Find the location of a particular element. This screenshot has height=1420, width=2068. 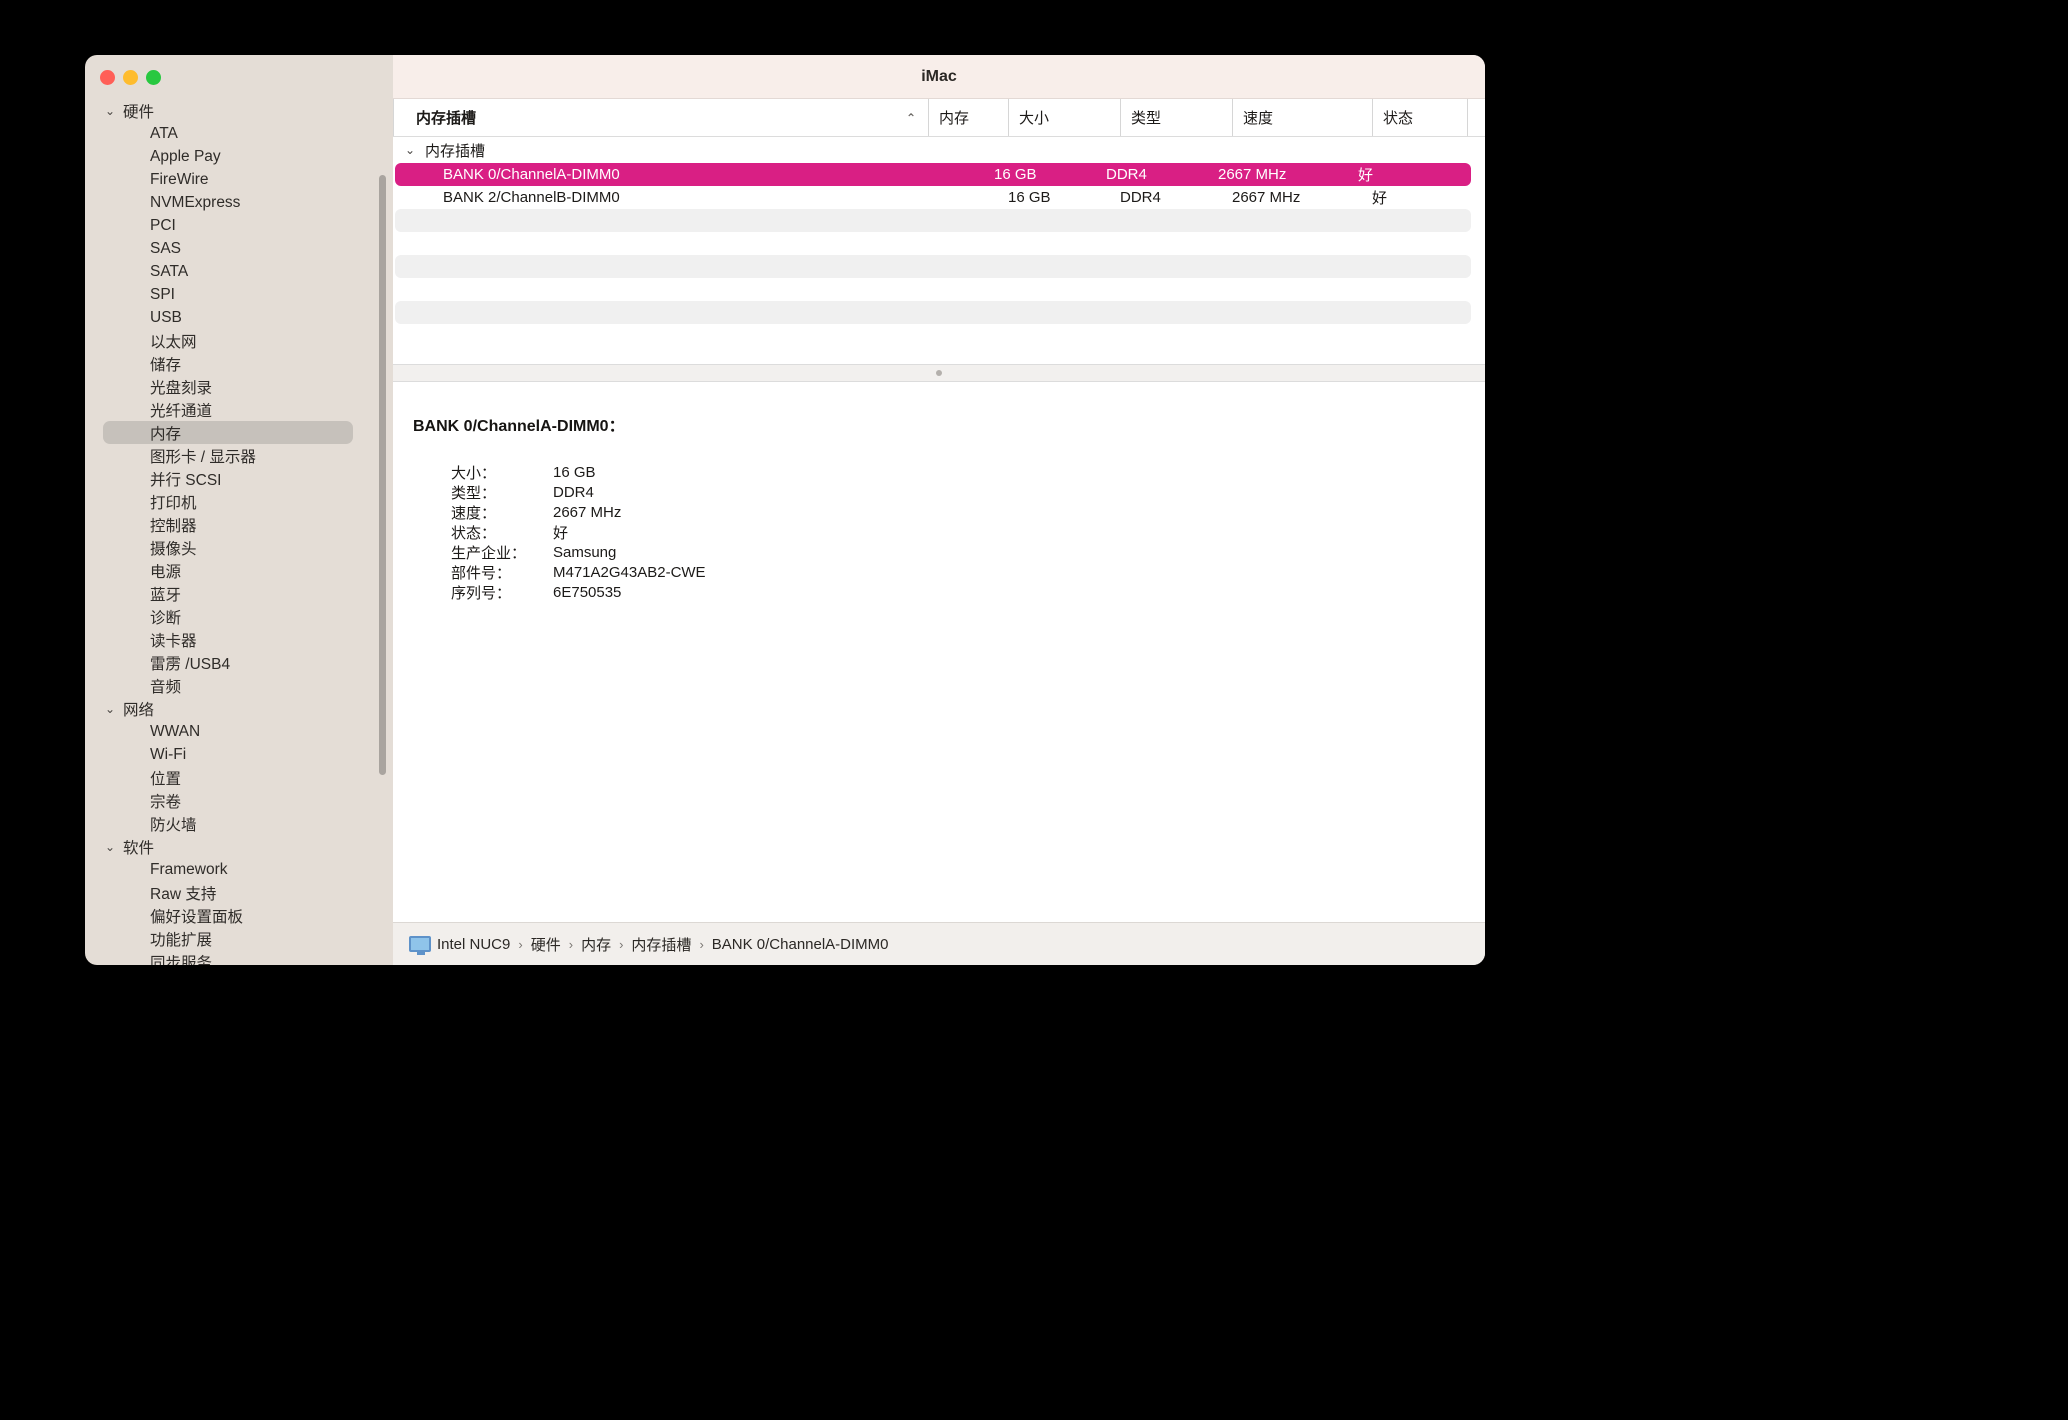

detail-row: 速度： 2667 MHz is located at coordinates (939, 512).